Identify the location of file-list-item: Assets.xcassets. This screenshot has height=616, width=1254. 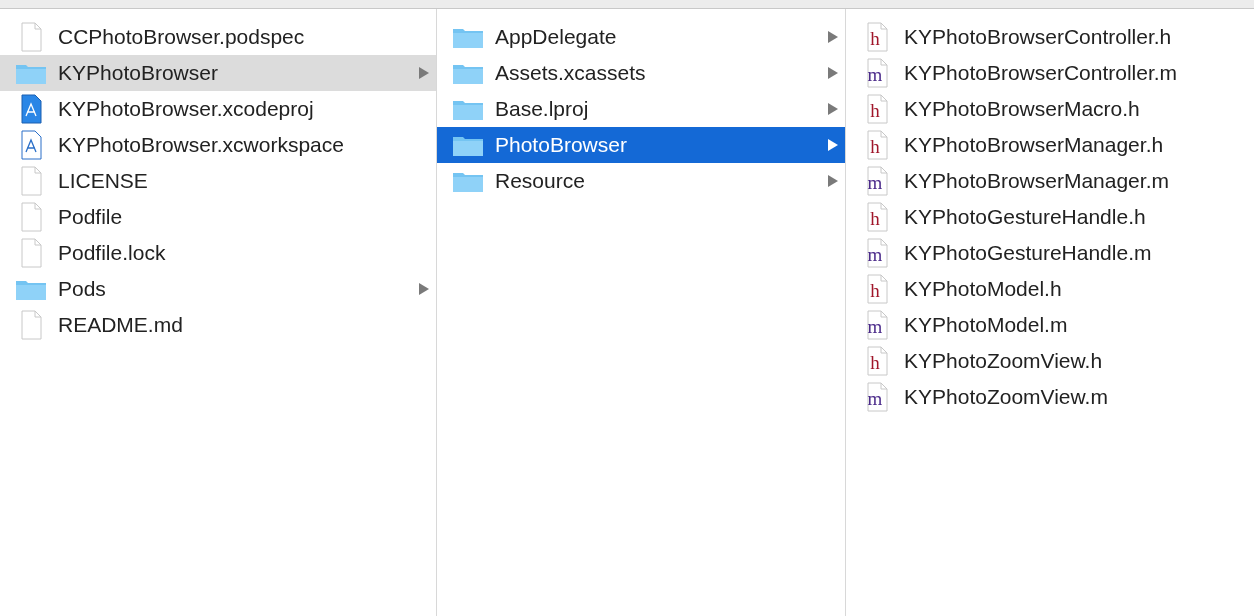
(641, 73).